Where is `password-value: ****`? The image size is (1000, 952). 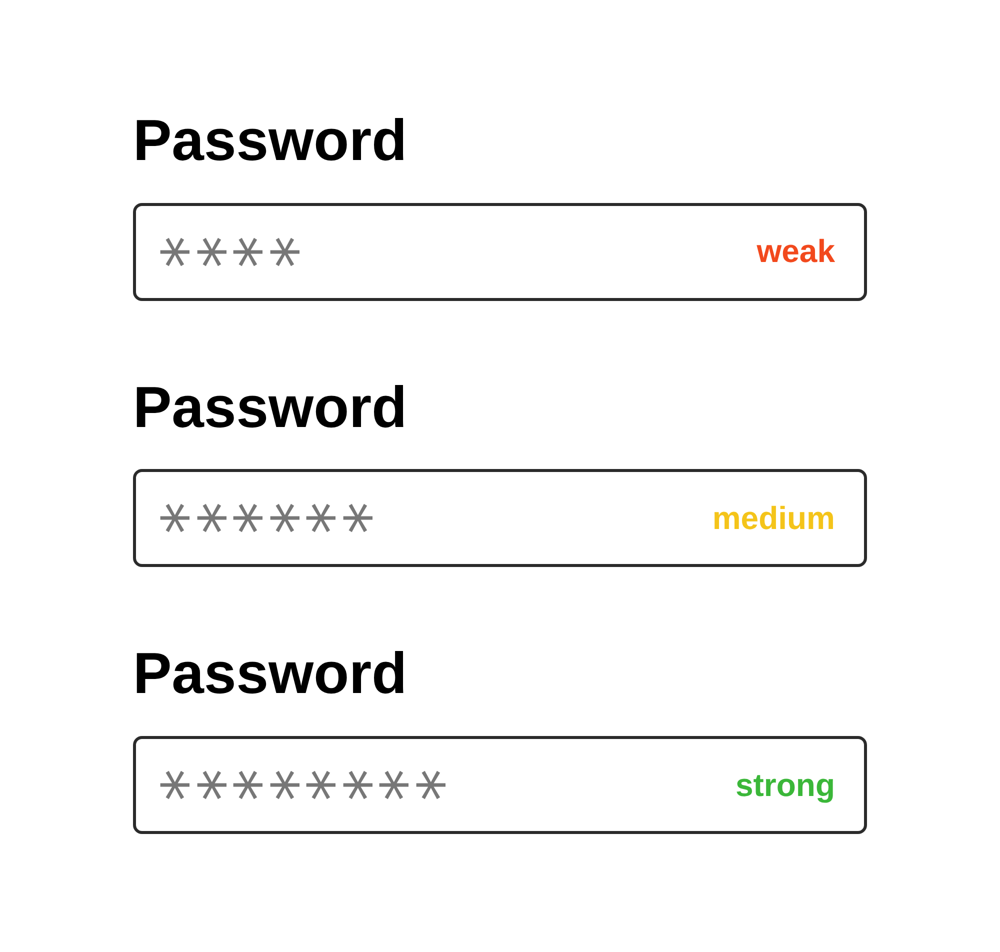
password-value: **** is located at coordinates (235, 252).